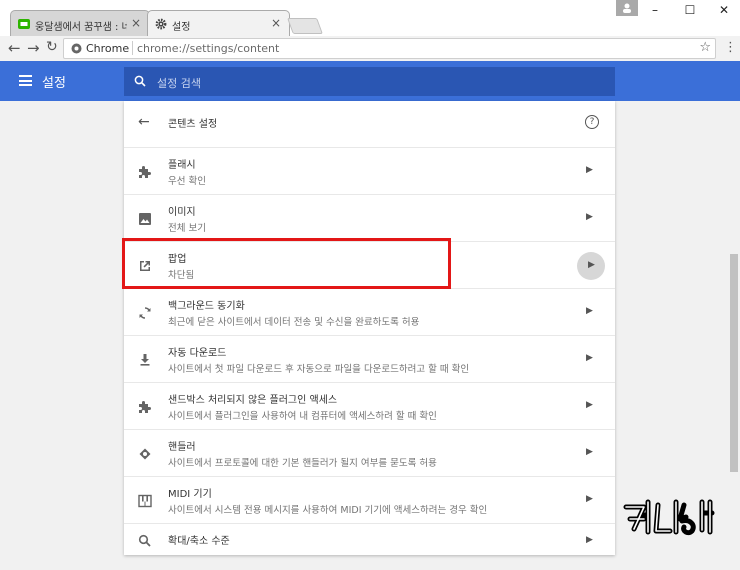 This screenshot has height=570, width=740. I want to click on search-icon, so click(140, 81).